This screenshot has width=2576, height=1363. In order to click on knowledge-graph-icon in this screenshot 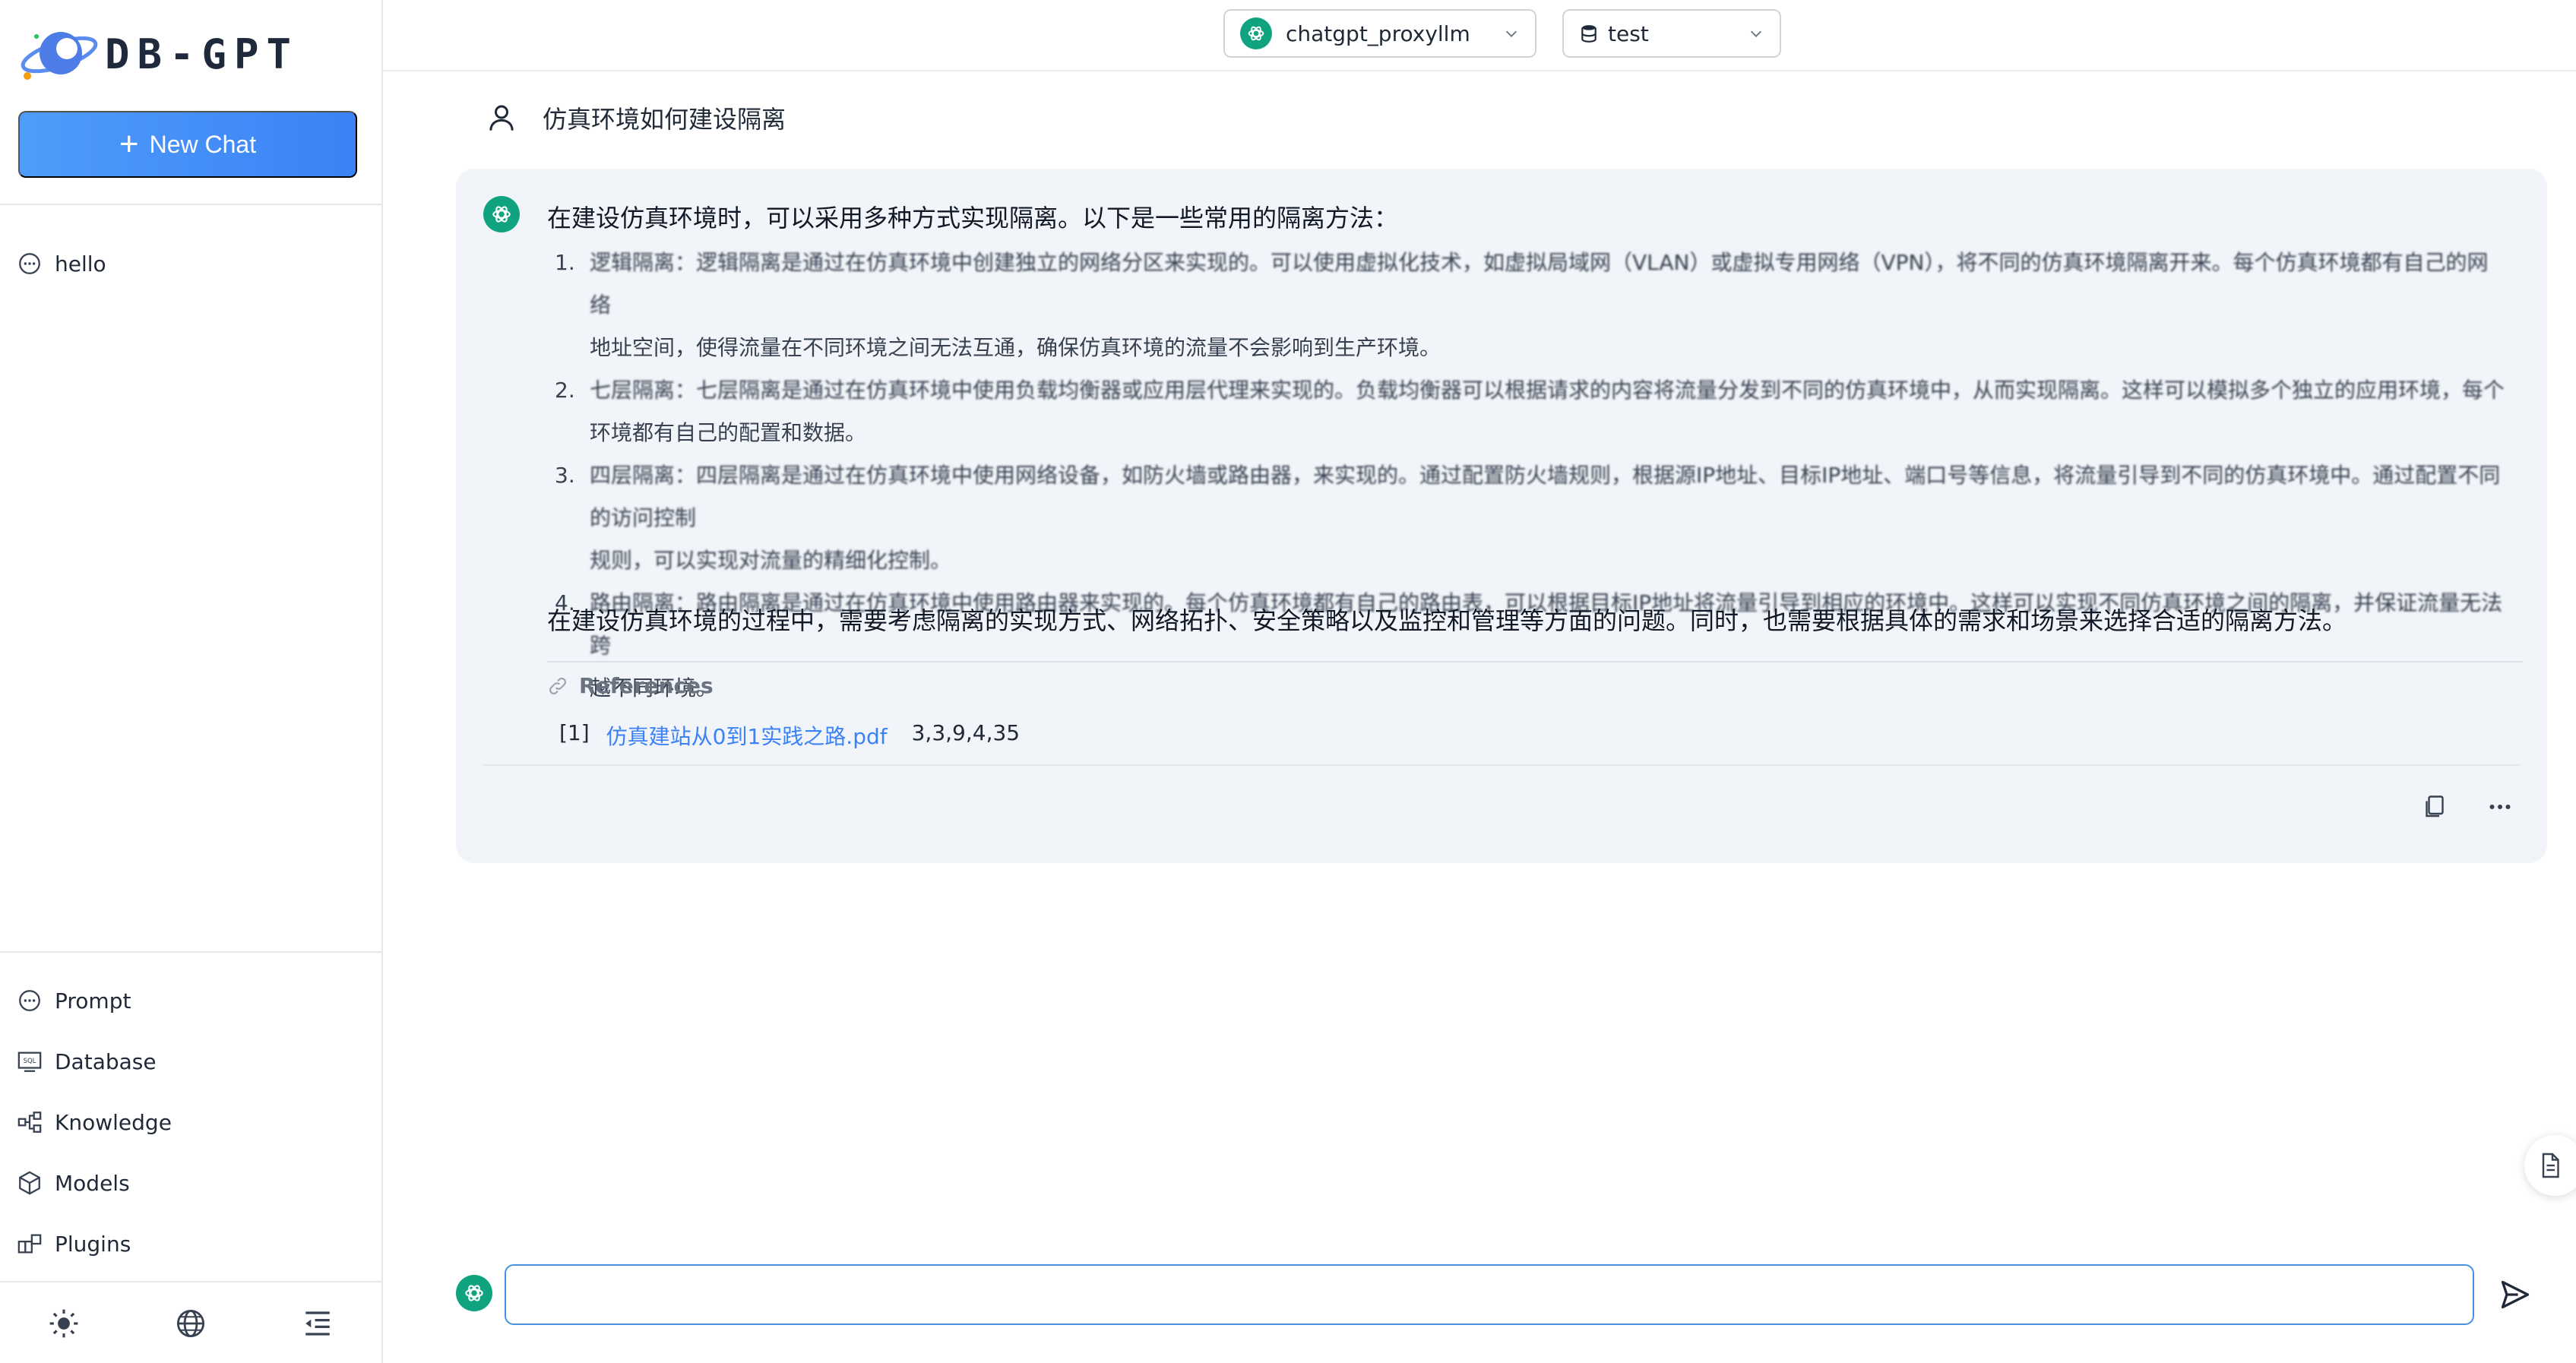, I will do `click(29, 1122)`.